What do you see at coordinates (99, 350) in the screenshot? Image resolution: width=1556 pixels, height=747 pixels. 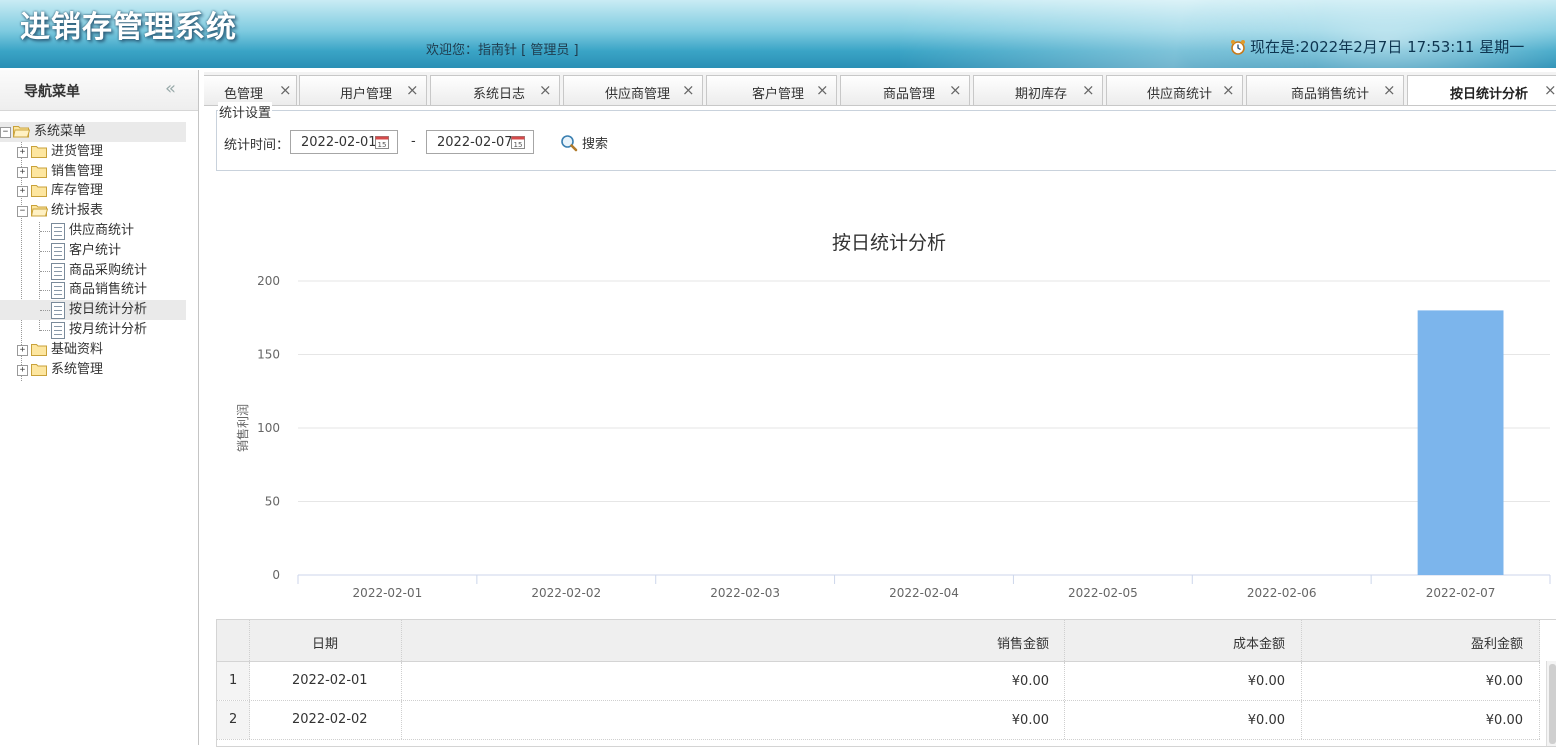 I see `sidebar-item-basic-data: + 基础资料` at bounding box center [99, 350].